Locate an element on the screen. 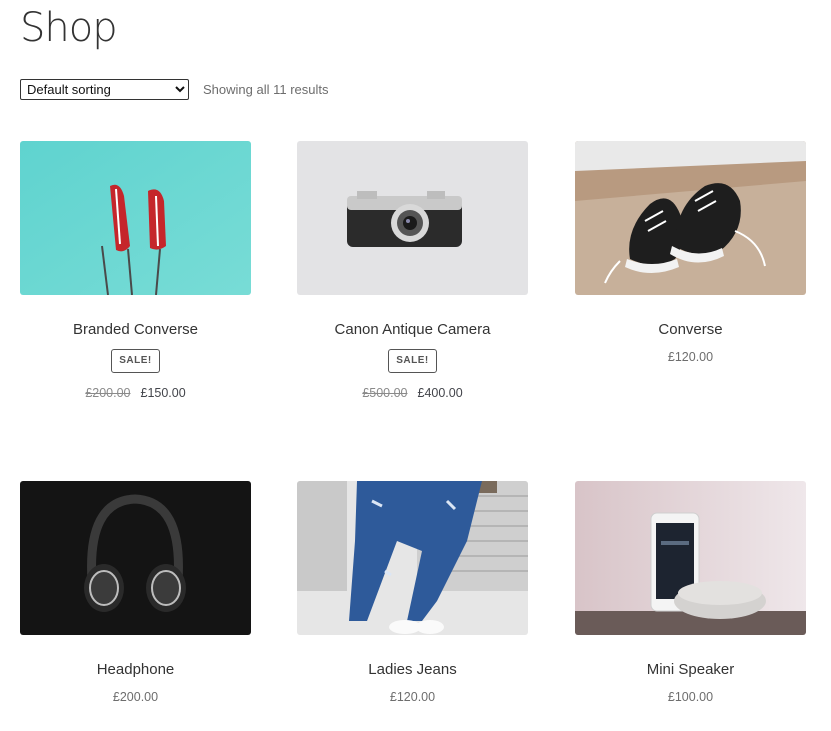 This screenshot has width=831, height=731. product-card: Ladies Jeans £120.00 is located at coordinates (412, 593).